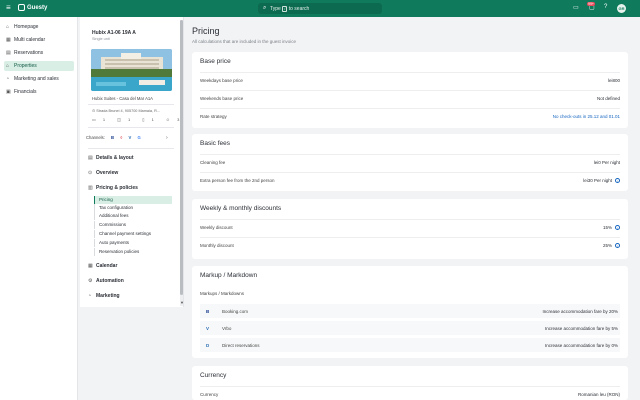  Describe the element at coordinates (90, 296) in the screenshot. I see `marketing-section-icon: ◔` at that location.